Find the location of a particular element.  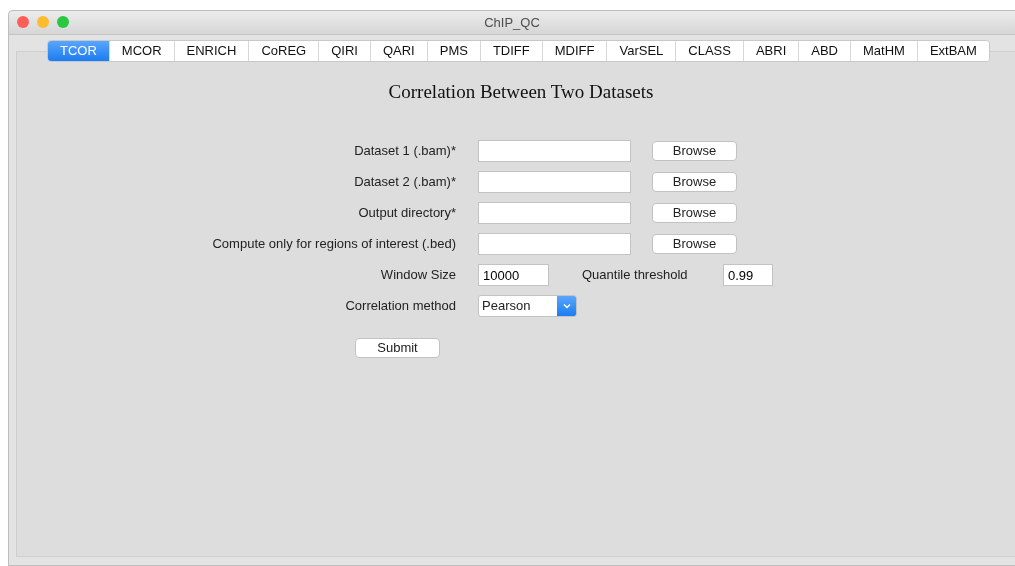

field-label: Output directory* is located at coordinates (406, 213).